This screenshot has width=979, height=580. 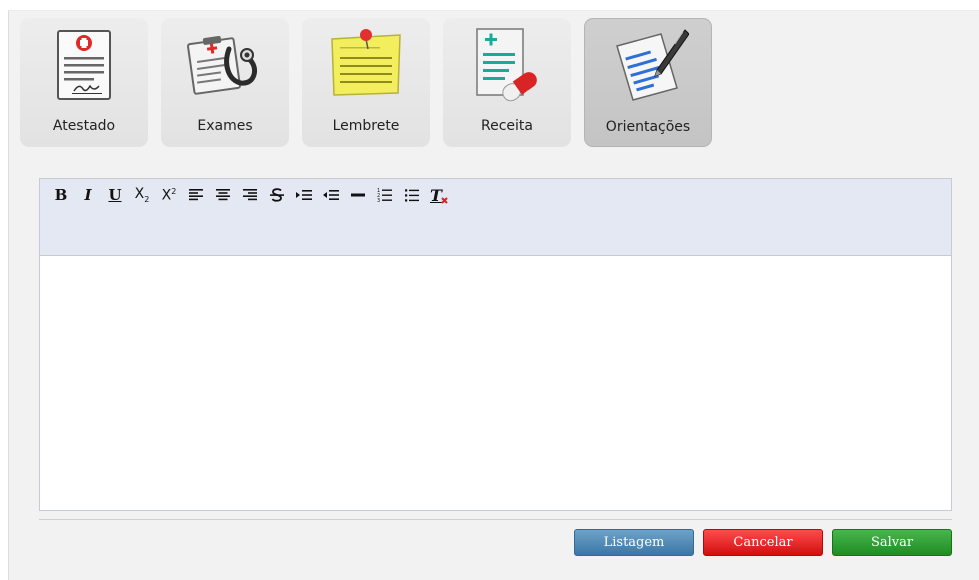 What do you see at coordinates (366, 126) in the screenshot?
I see `tab-label: Lembrete` at bounding box center [366, 126].